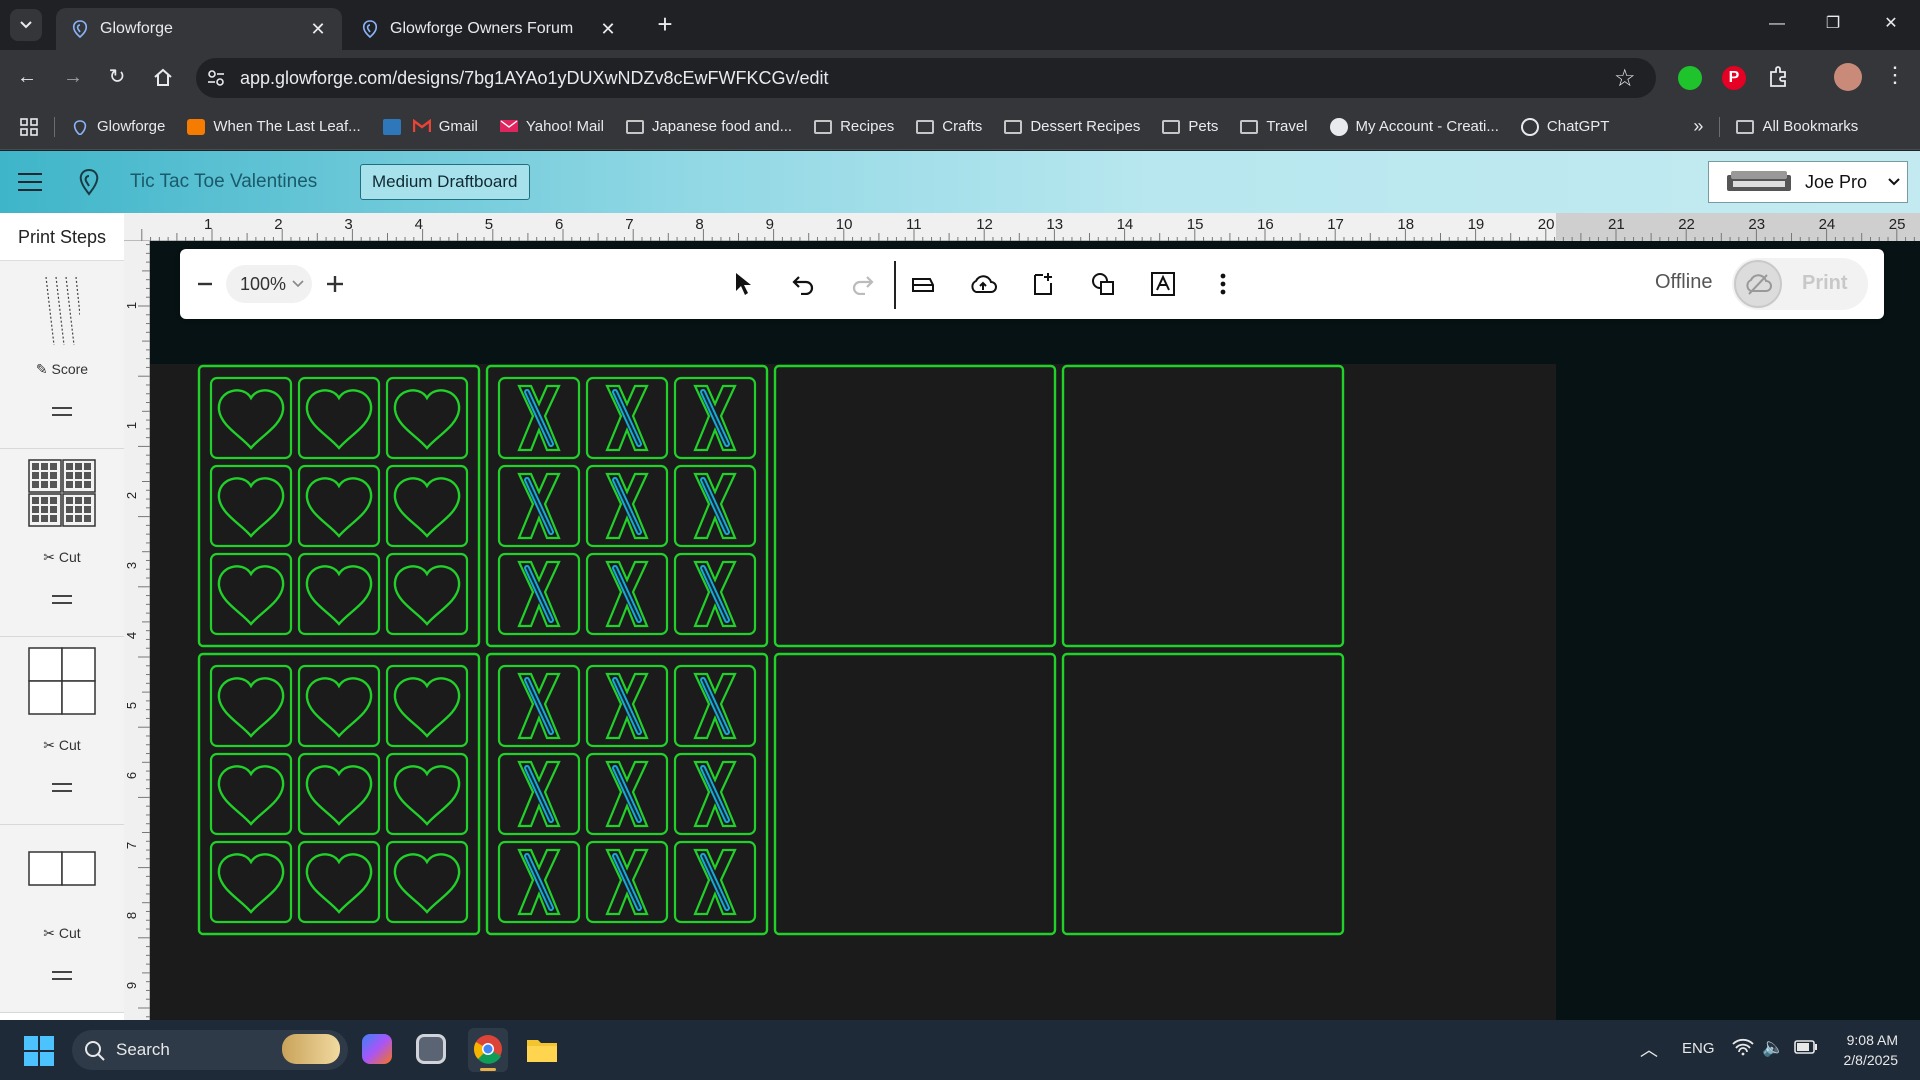 The width and height of the screenshot is (1920, 1080). I want to click on ruler-number: 22, so click(1686, 224).